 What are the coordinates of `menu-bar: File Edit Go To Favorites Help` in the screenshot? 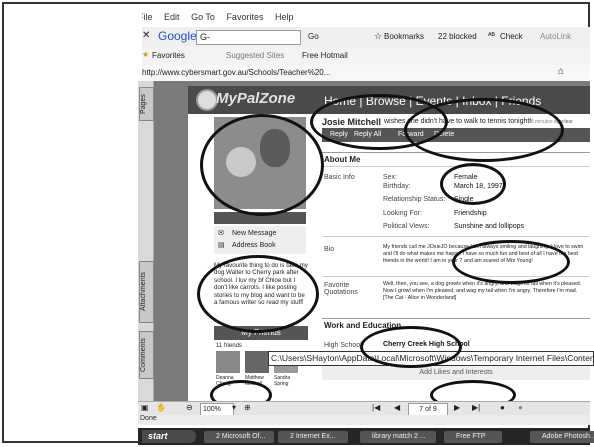 It's located at (364, 20).